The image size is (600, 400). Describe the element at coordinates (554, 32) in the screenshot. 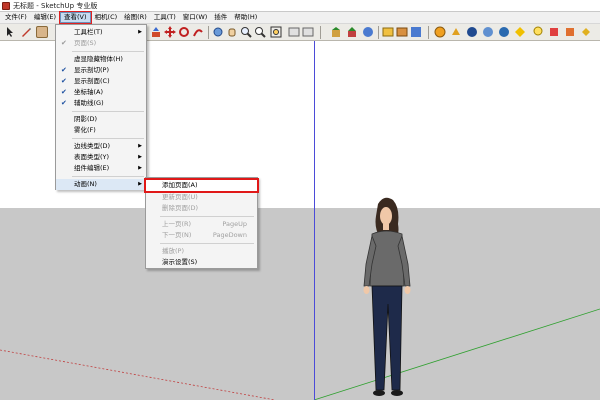

I see `render-icon` at that location.